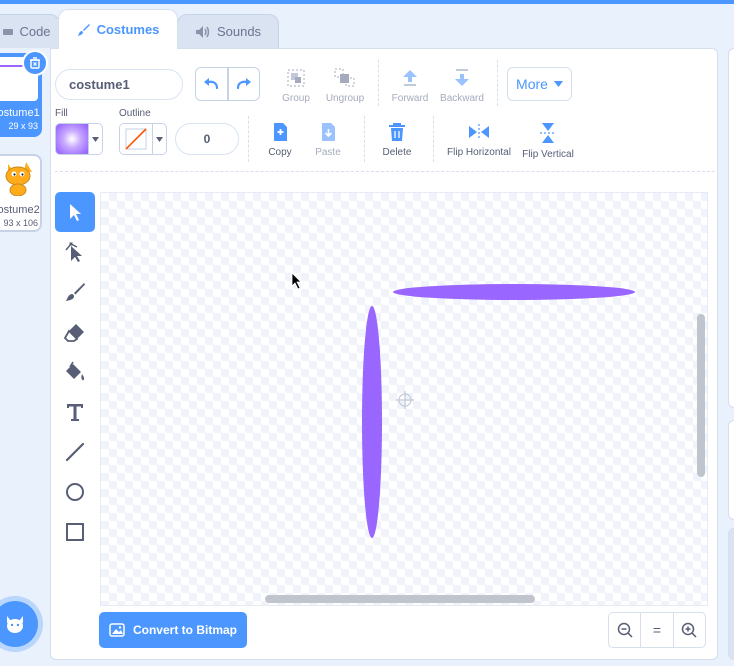  Describe the element at coordinates (548, 154) in the screenshot. I see `flip-vertical-label: Flip Vertical` at that location.